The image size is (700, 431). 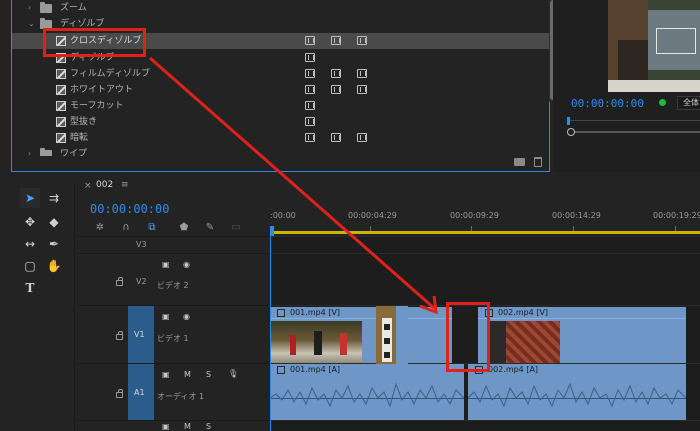 I want to click on clip-002-audio: 002.mp4 [A], so click(x=577, y=392).